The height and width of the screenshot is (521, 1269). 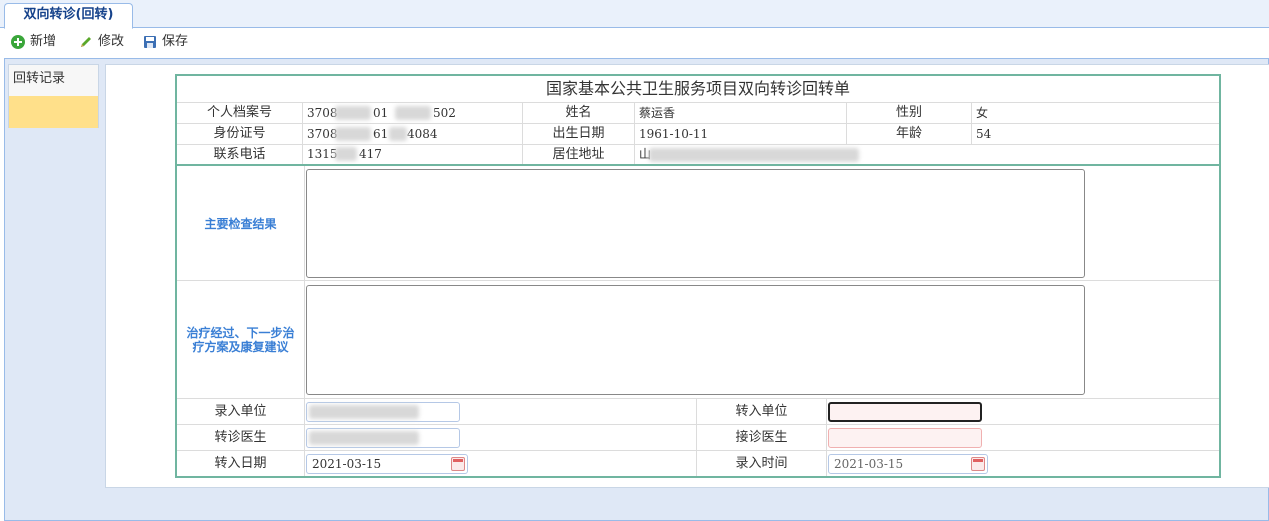 What do you see at coordinates (740, 113) in the screenshot?
I see `name-value: 蔡运香` at bounding box center [740, 113].